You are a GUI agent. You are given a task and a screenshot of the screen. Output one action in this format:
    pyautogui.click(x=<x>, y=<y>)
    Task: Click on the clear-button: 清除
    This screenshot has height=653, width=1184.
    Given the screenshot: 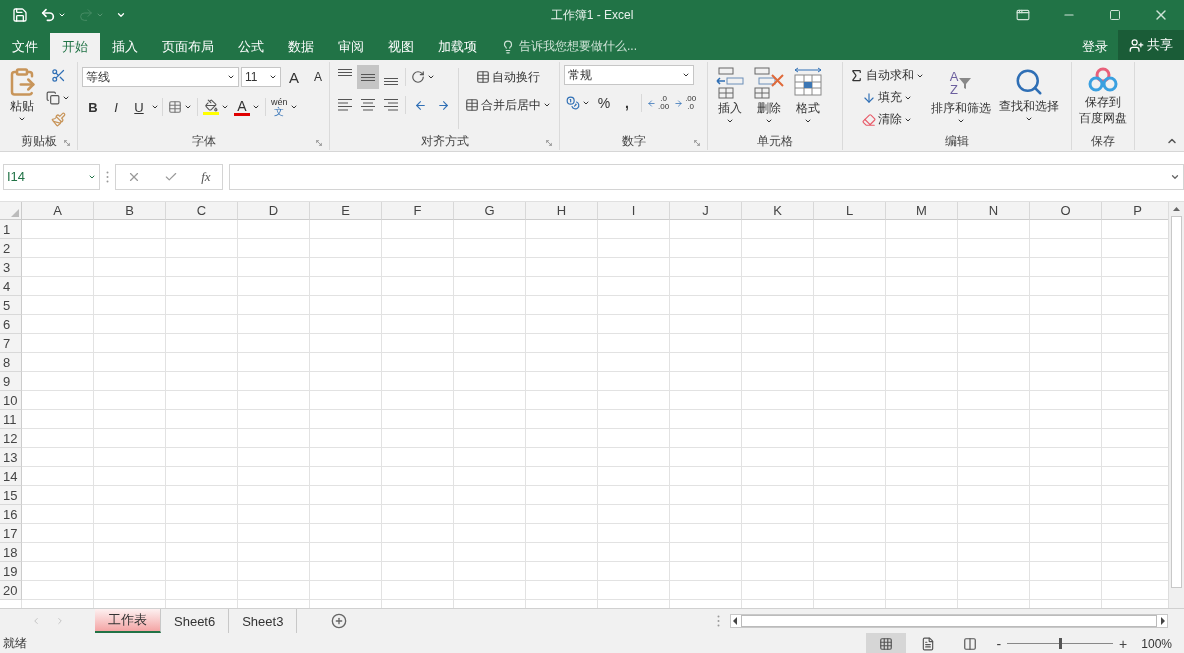 What is the action you would take?
    pyautogui.click(x=886, y=119)
    